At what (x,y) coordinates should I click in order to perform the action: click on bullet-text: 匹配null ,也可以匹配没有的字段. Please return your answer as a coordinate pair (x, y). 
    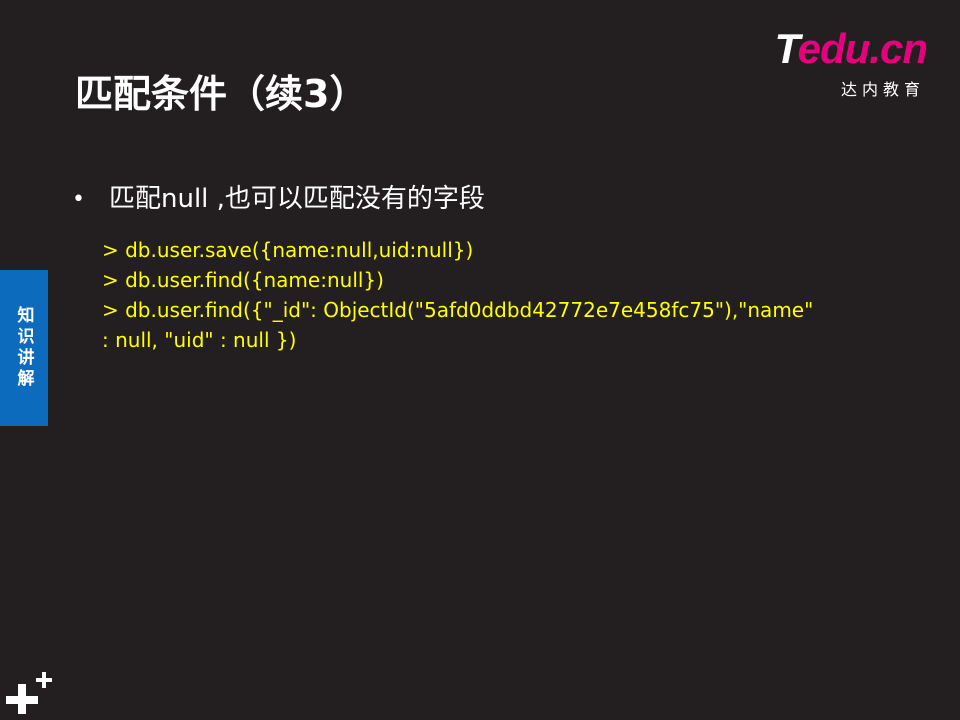
    Looking at the image, I should click on (296, 199).